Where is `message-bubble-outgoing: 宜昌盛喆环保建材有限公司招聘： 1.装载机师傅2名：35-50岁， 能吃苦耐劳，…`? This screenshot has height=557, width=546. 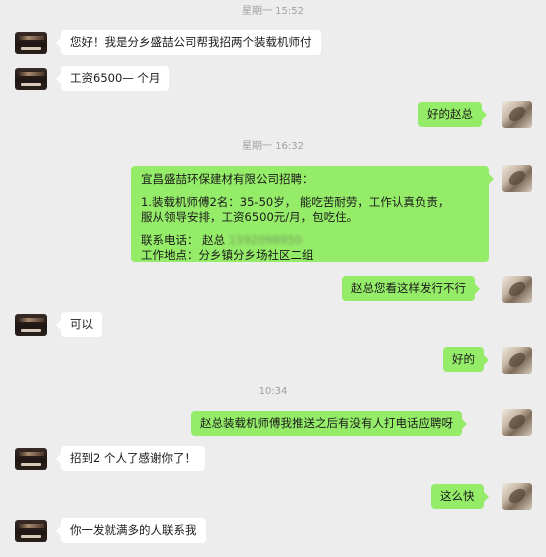 message-bubble-outgoing: 宜昌盛喆环保建材有限公司招聘： 1.装载机师傅2名：35-50岁， 能吃苦耐劳，… is located at coordinates (312, 214).